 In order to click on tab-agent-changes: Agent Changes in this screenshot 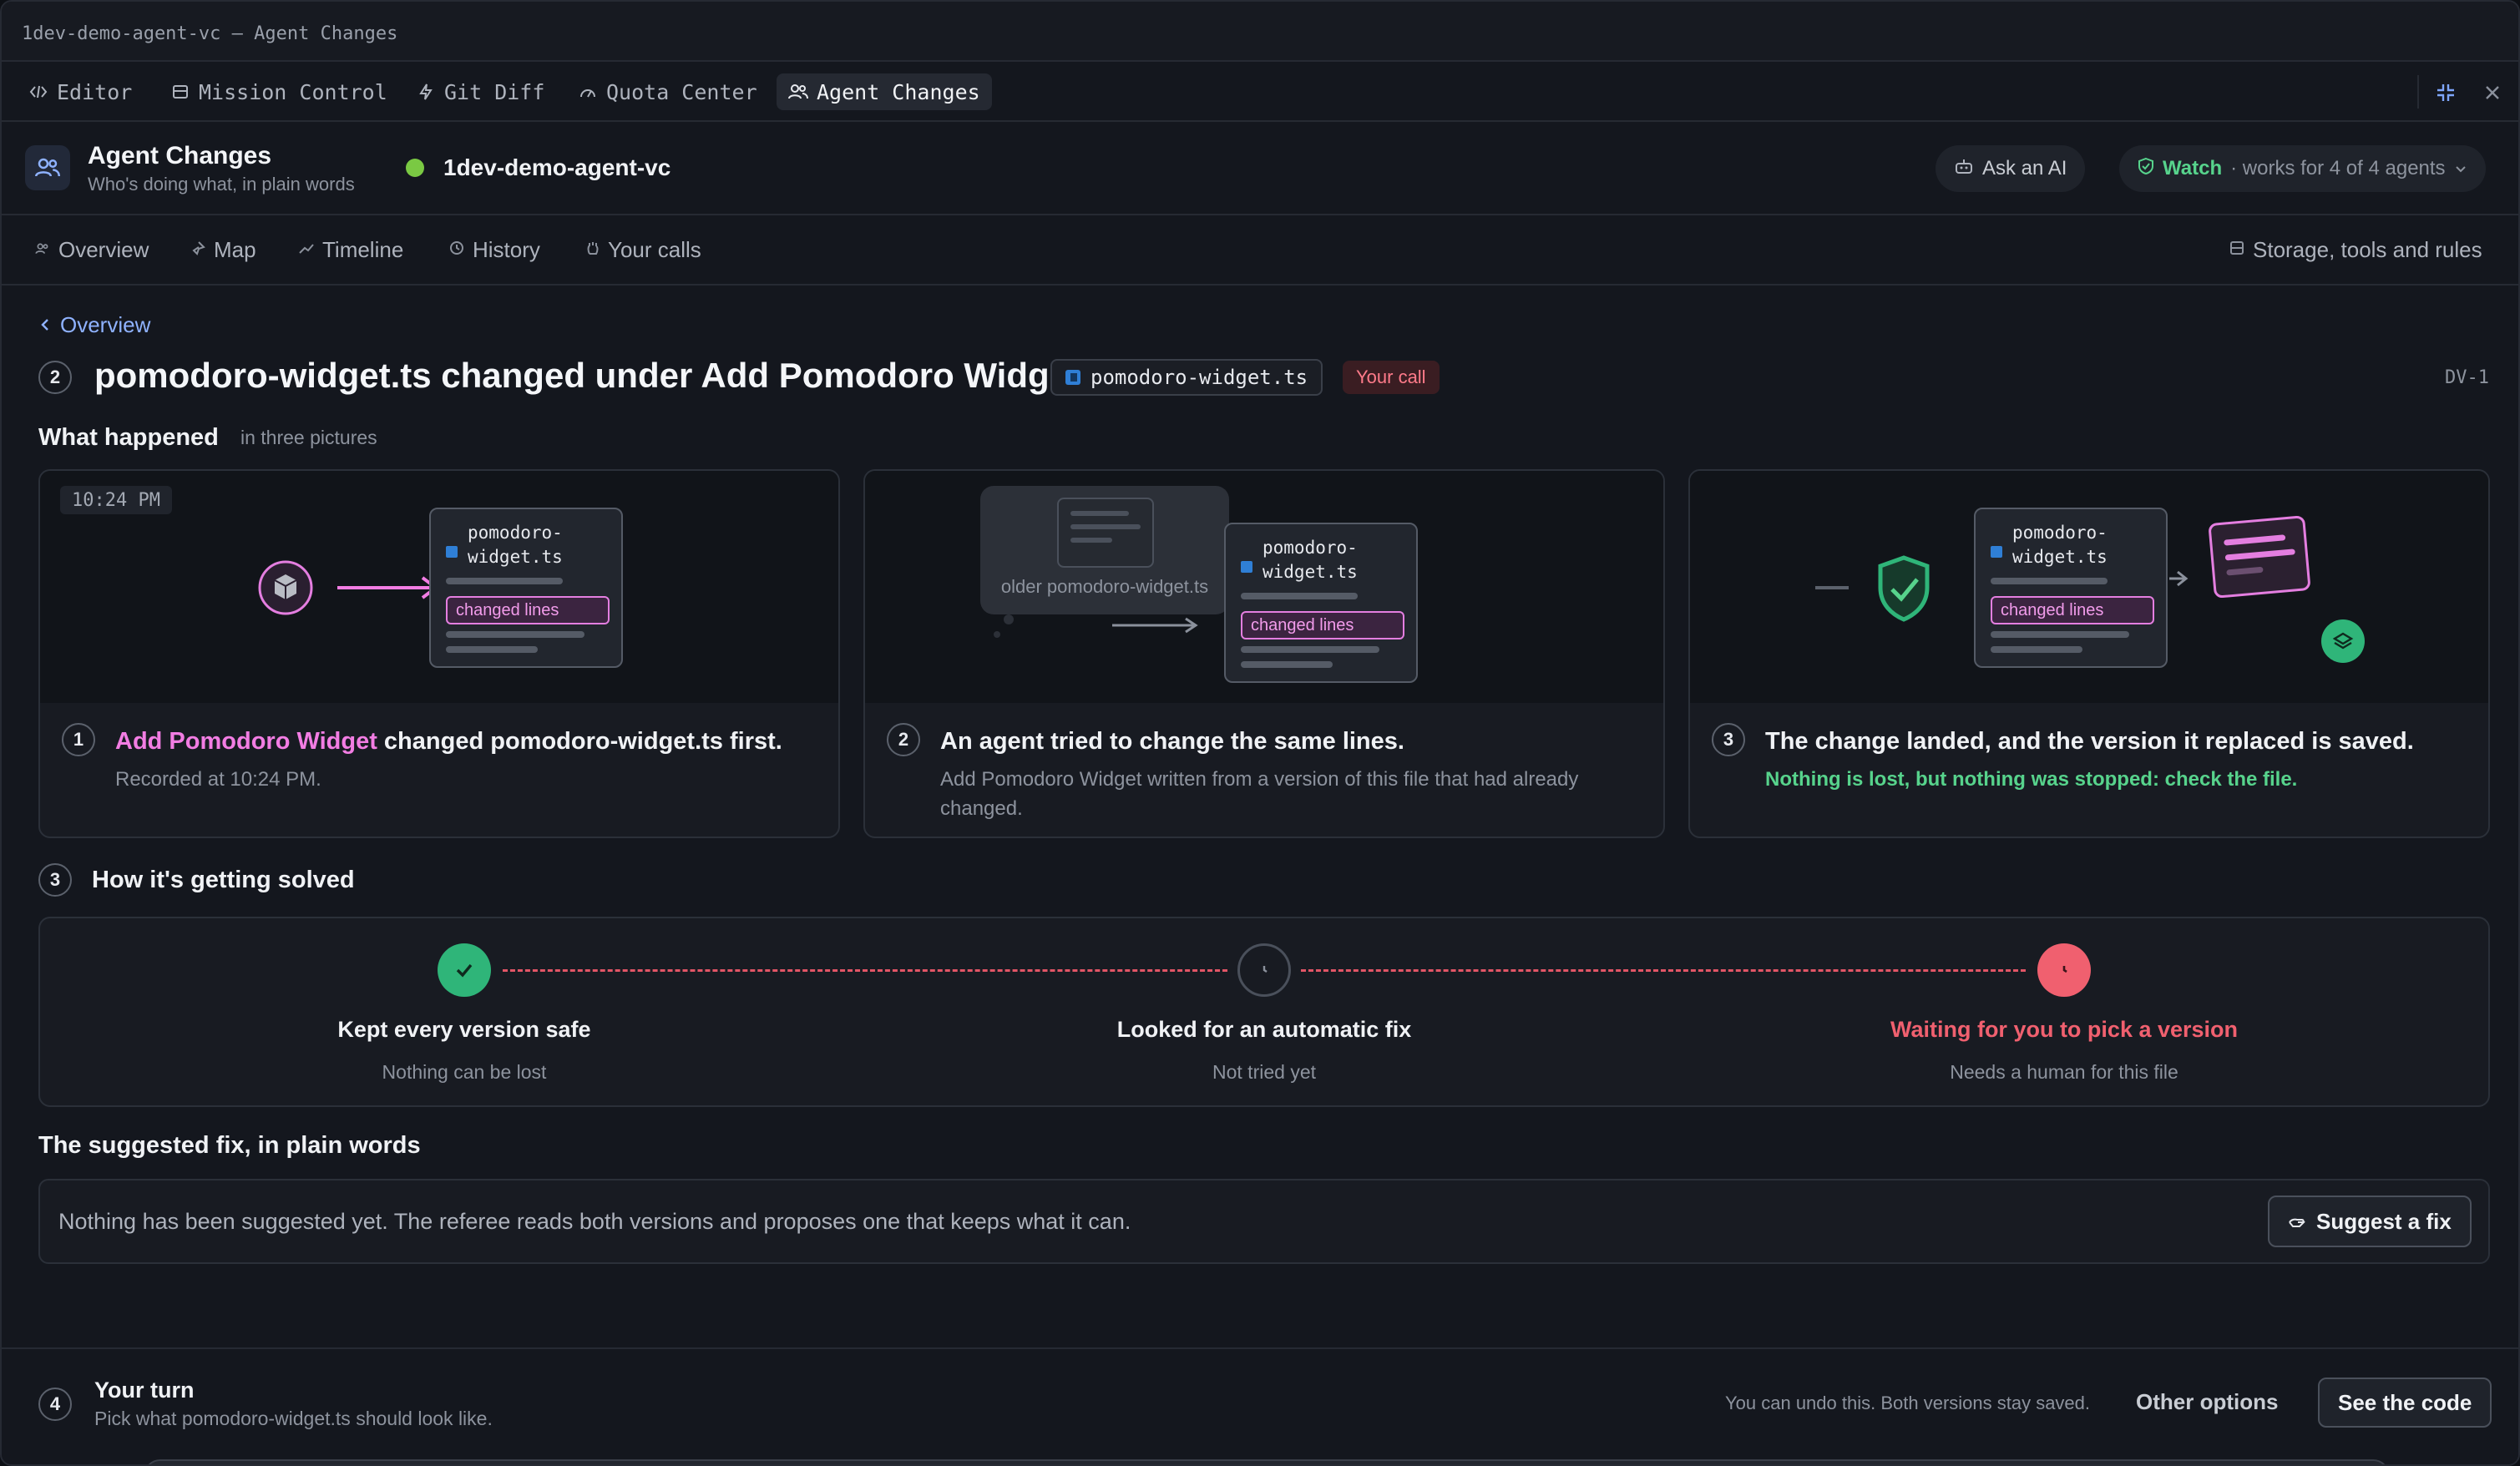, I will do `click(884, 91)`.